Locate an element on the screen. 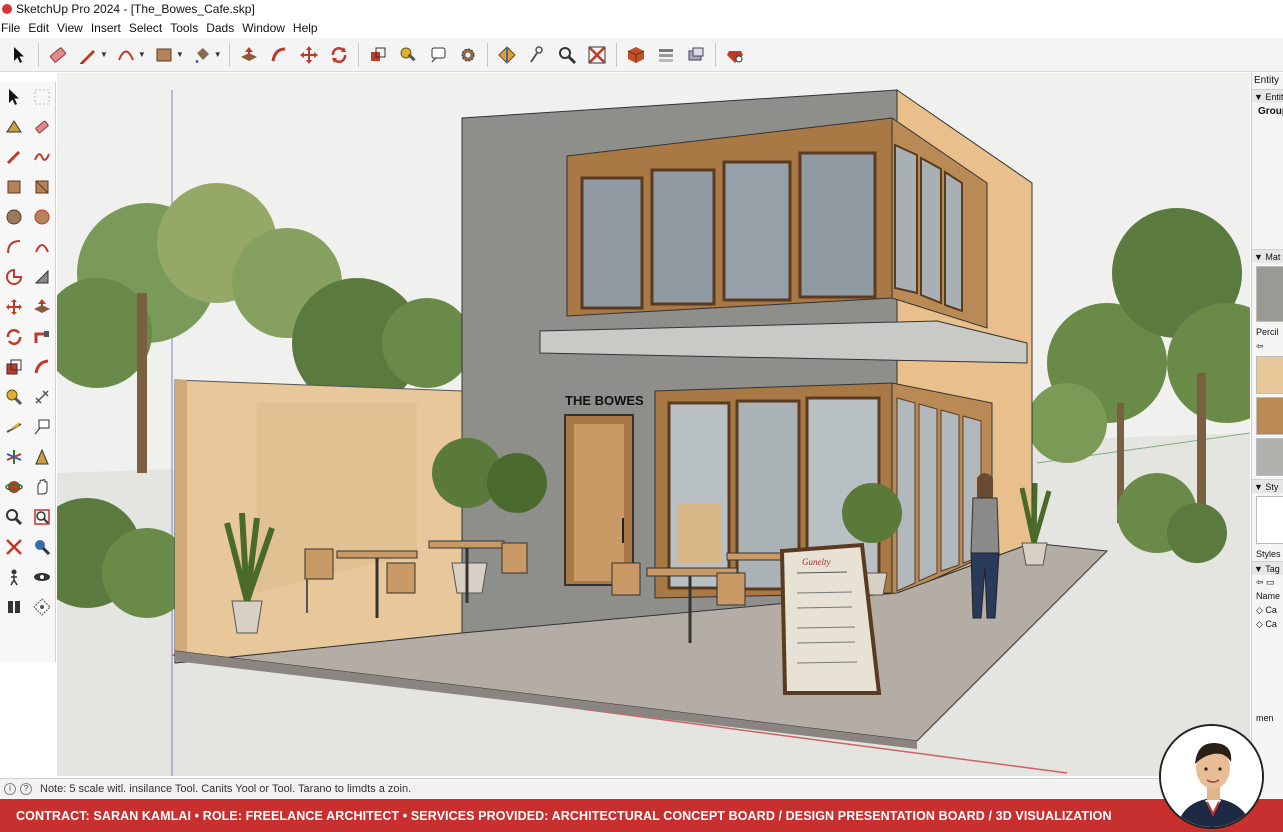 Image resolution: width=1283 pixels, height=832 pixels. materials-section: ▼ Mat is located at coordinates (1267, 256).